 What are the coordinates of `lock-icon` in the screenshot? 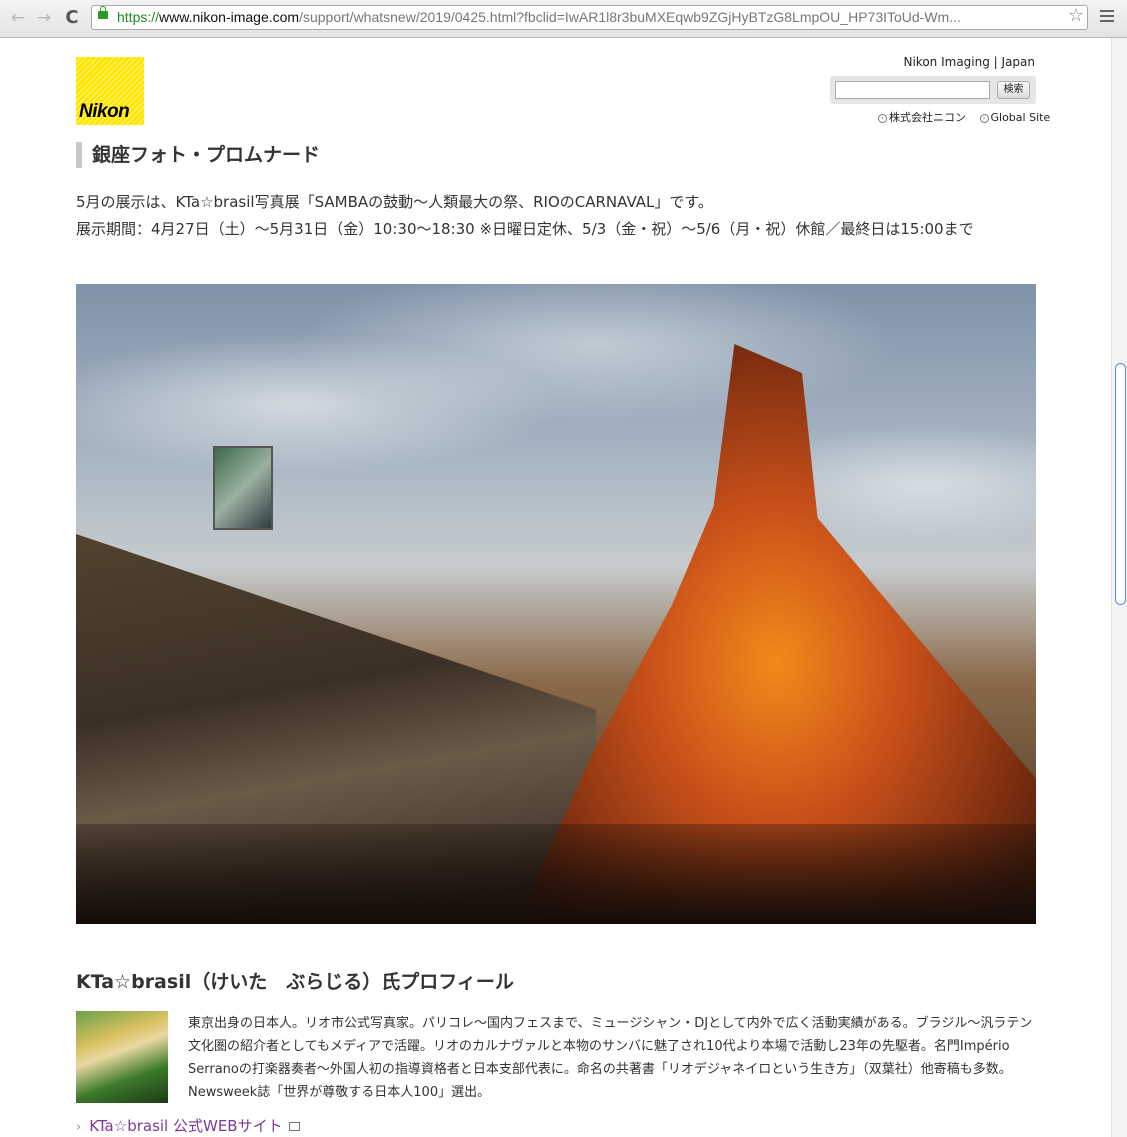 It's located at (103, 12).